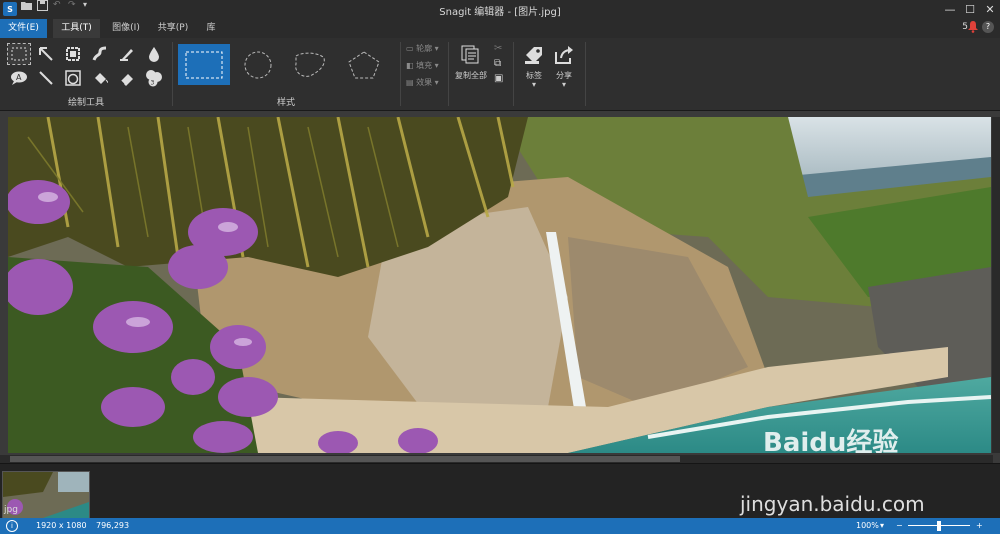 The height and width of the screenshot is (534, 1000). What do you see at coordinates (411, 82) in the screenshot?
I see `effects-icon: ▤` at bounding box center [411, 82].